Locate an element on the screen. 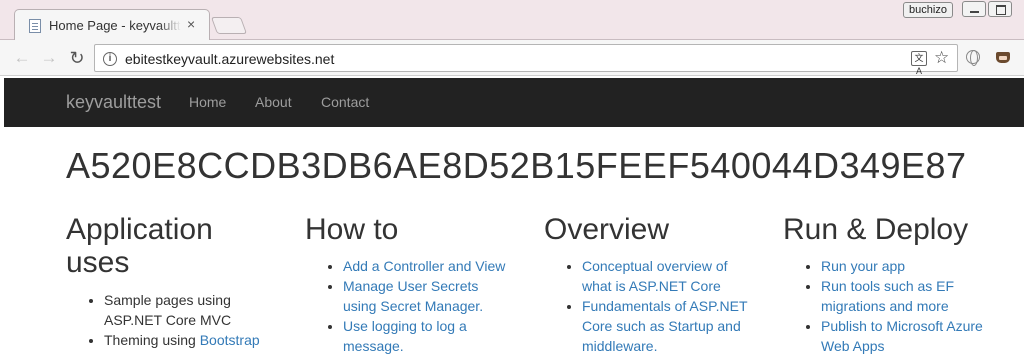 The image size is (1024, 356). list-link: Add a Controller and View is located at coordinates (424, 266).